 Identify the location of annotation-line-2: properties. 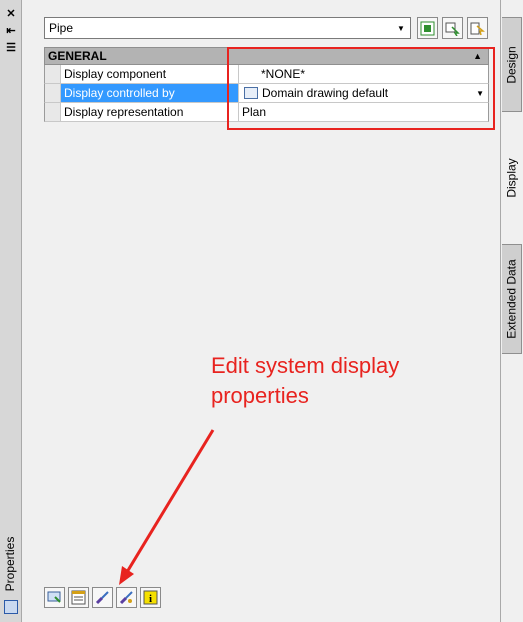
(260, 395).